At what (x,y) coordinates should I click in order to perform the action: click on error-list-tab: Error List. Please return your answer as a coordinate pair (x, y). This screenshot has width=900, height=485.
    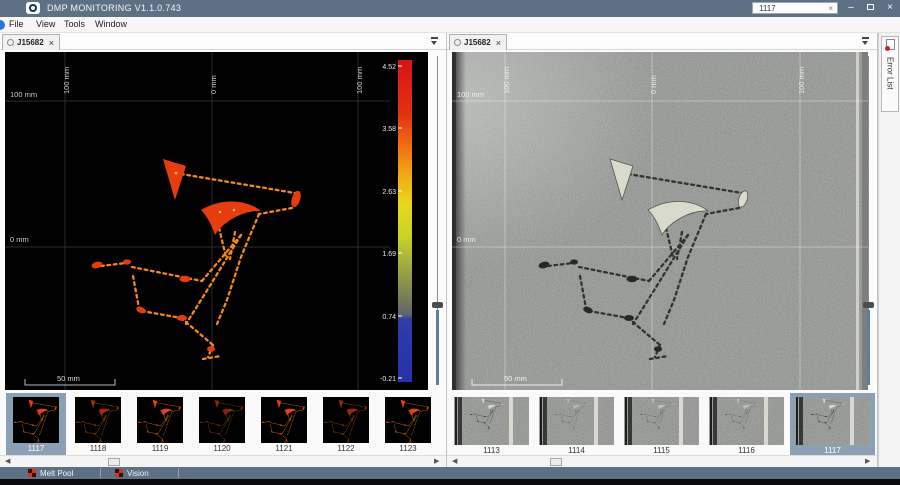
    Looking at the image, I should click on (890, 74).